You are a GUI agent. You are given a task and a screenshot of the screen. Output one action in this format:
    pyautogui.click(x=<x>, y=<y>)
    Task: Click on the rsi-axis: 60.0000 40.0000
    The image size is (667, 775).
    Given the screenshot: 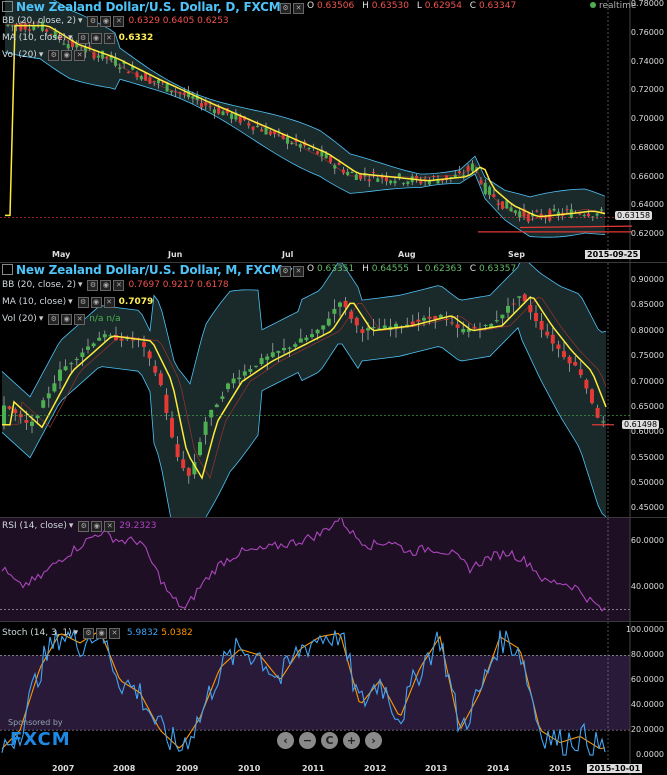 What is the action you would take?
    pyautogui.click(x=649, y=569)
    